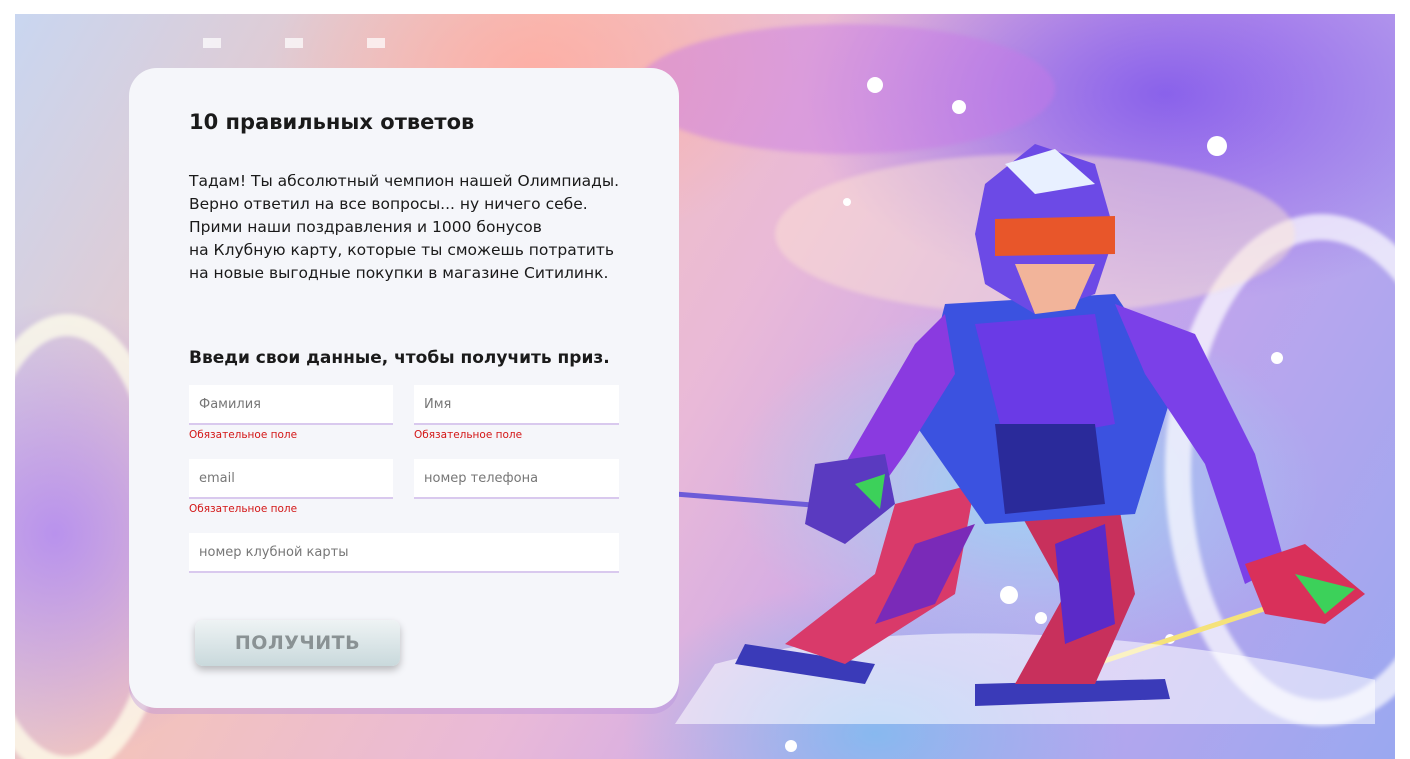  What do you see at coordinates (750, 500) in the screenshot?
I see `ski-pole` at bounding box center [750, 500].